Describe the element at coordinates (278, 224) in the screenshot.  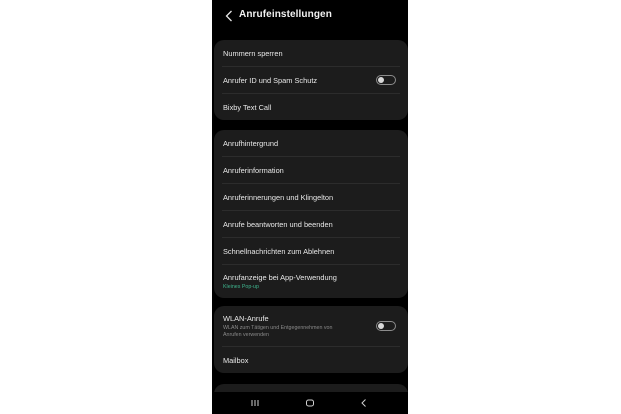
I see `setting-label: Anrufe beantworten und beenden` at that location.